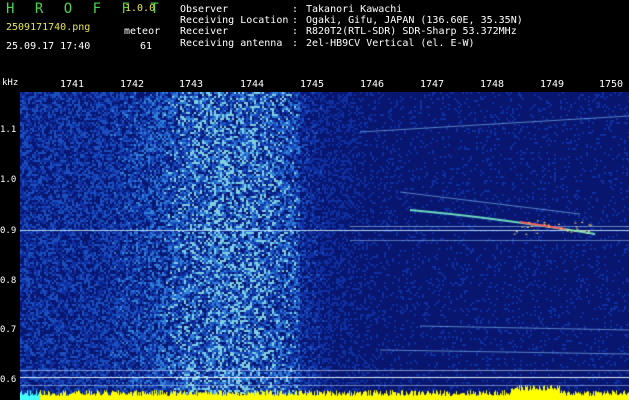 The image size is (629, 400). What do you see at coordinates (414, 21) in the screenshot?
I see `info-value: Ogaki, Gifu, JAPAN (136.60E, 35.35N)` at bounding box center [414, 21].